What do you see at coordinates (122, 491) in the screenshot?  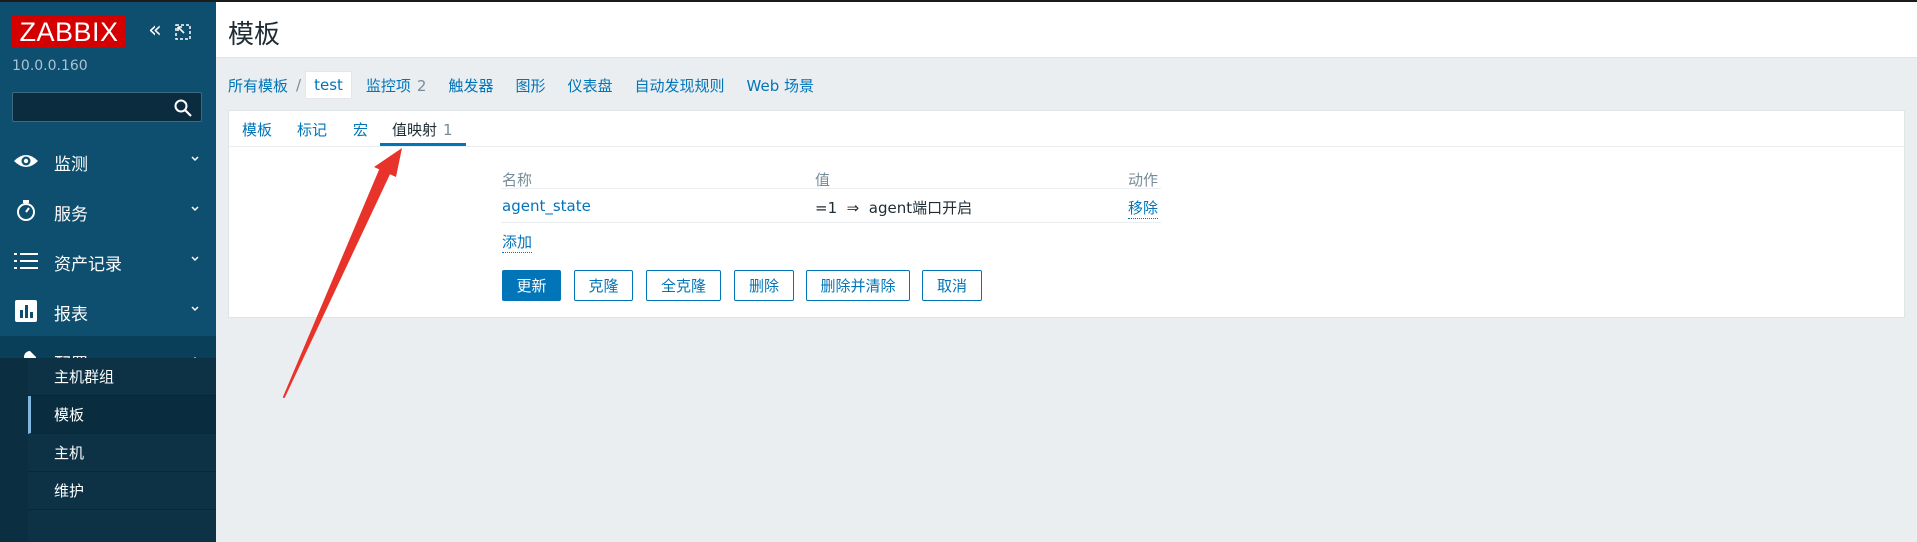 I see `submenu-maintenance: 维护` at bounding box center [122, 491].